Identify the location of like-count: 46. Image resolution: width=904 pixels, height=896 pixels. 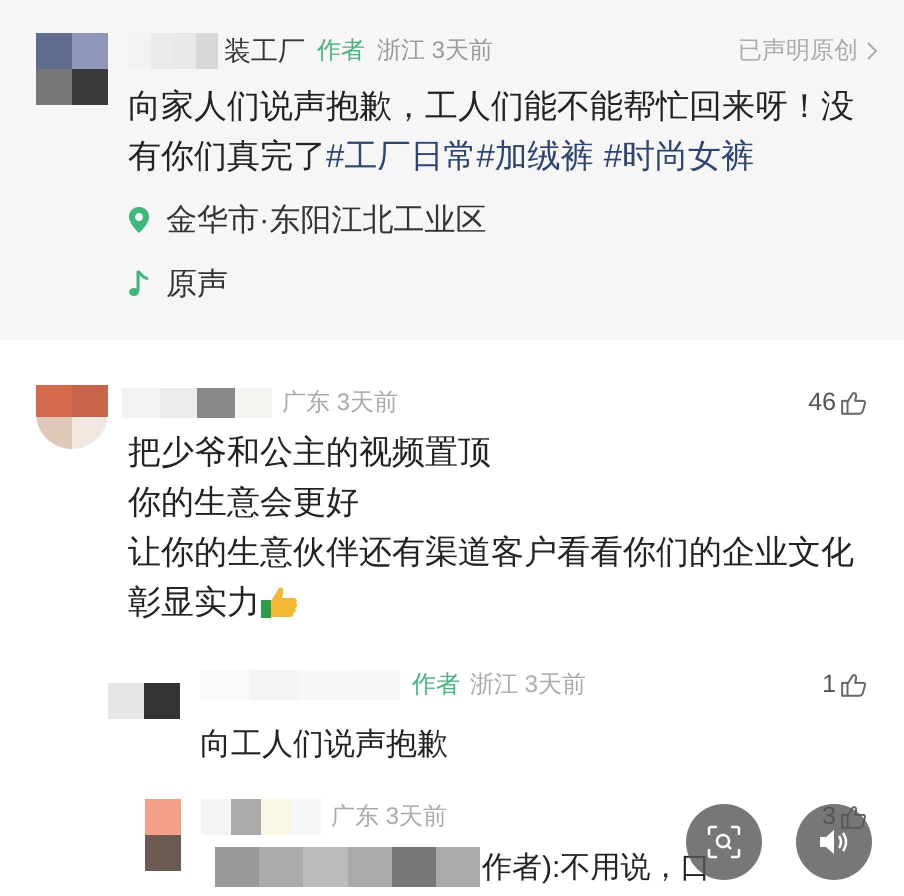
(822, 402).